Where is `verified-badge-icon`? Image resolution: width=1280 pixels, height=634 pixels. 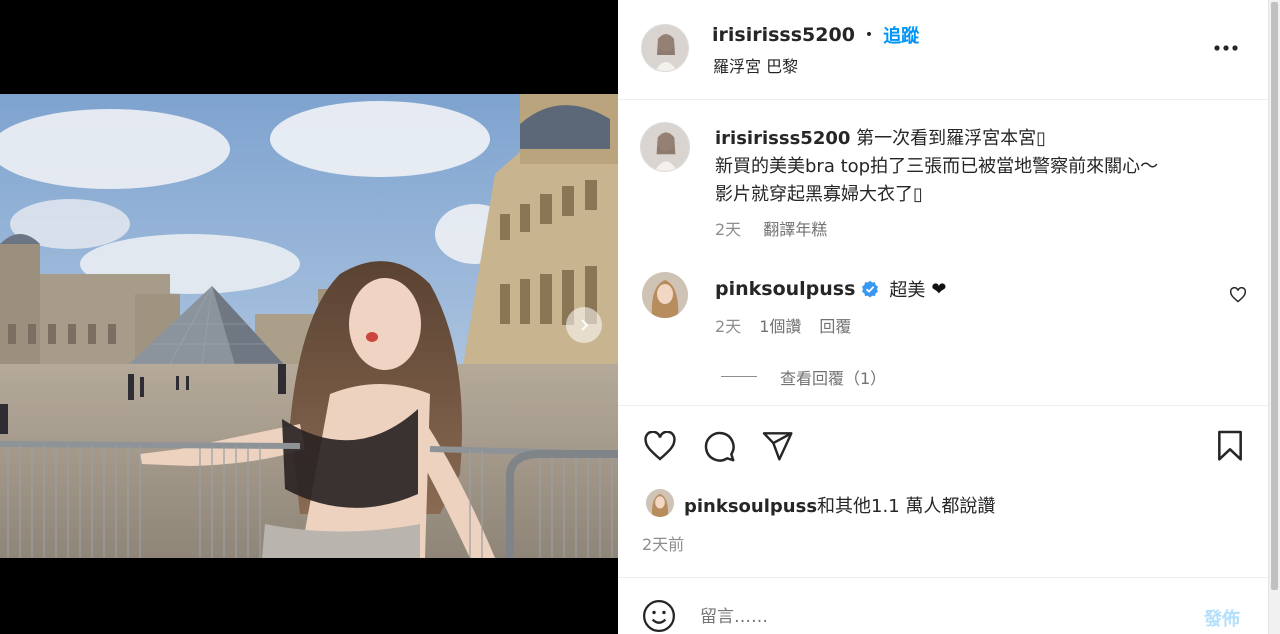
verified-badge-icon is located at coordinates (870, 289).